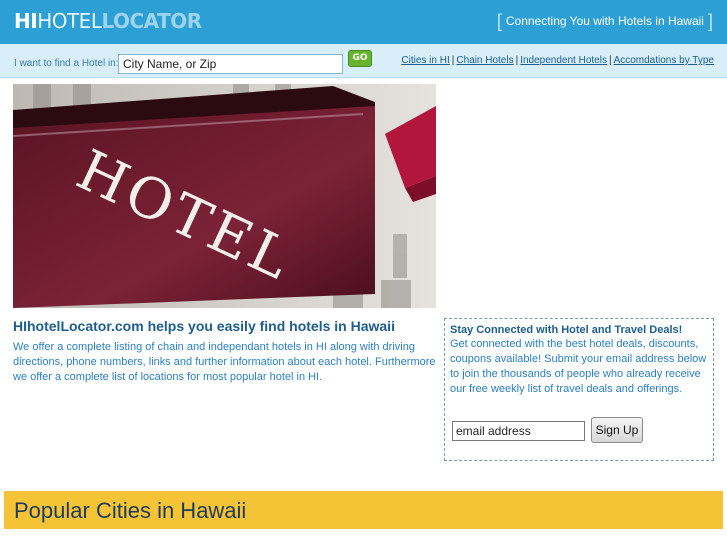 The width and height of the screenshot is (727, 545). Describe the element at coordinates (66, 63) in the screenshot. I see `search-label: I want to find a Hotel in:` at that location.